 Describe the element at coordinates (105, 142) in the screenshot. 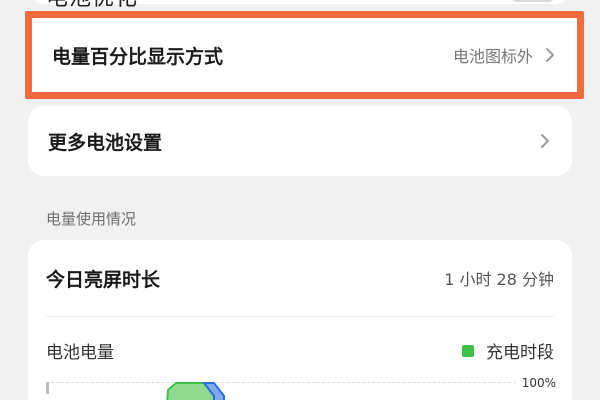

I see `more-battery-settings-label: 更多电池设置` at that location.